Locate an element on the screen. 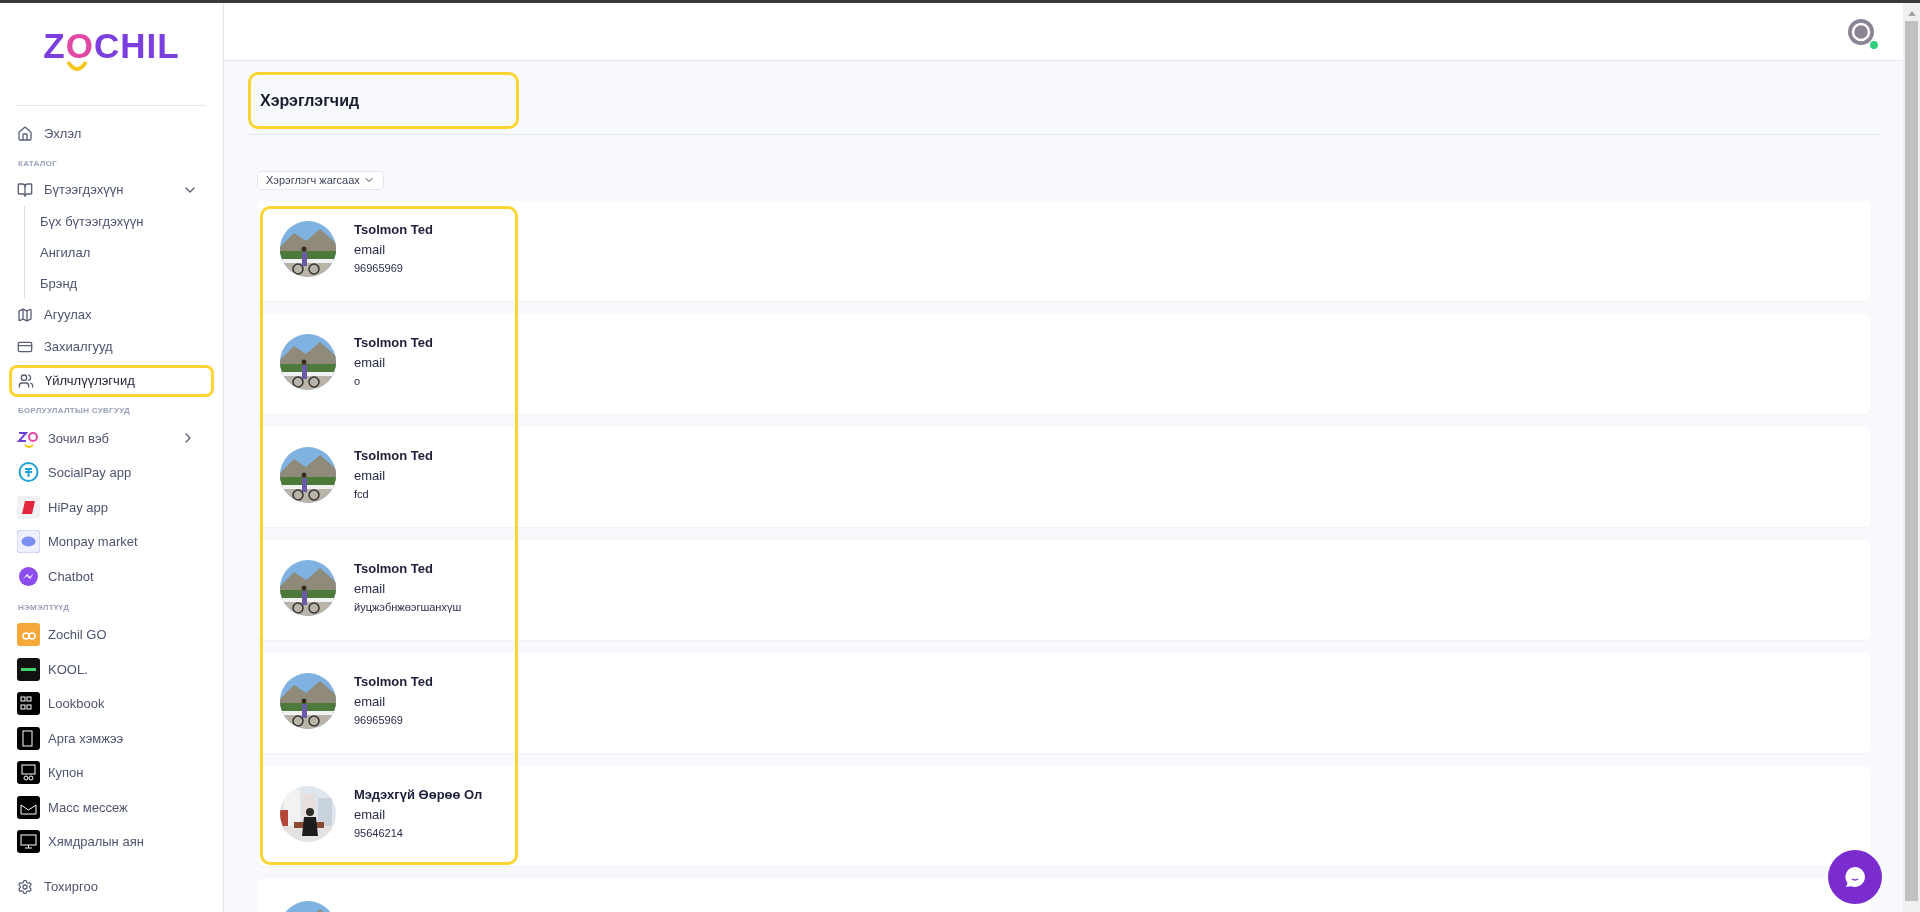 The height and width of the screenshot is (912, 1920). user-card: Tsolmon Ted email йуцжэбнжөэгшанхүш is located at coordinates (1064, 589).